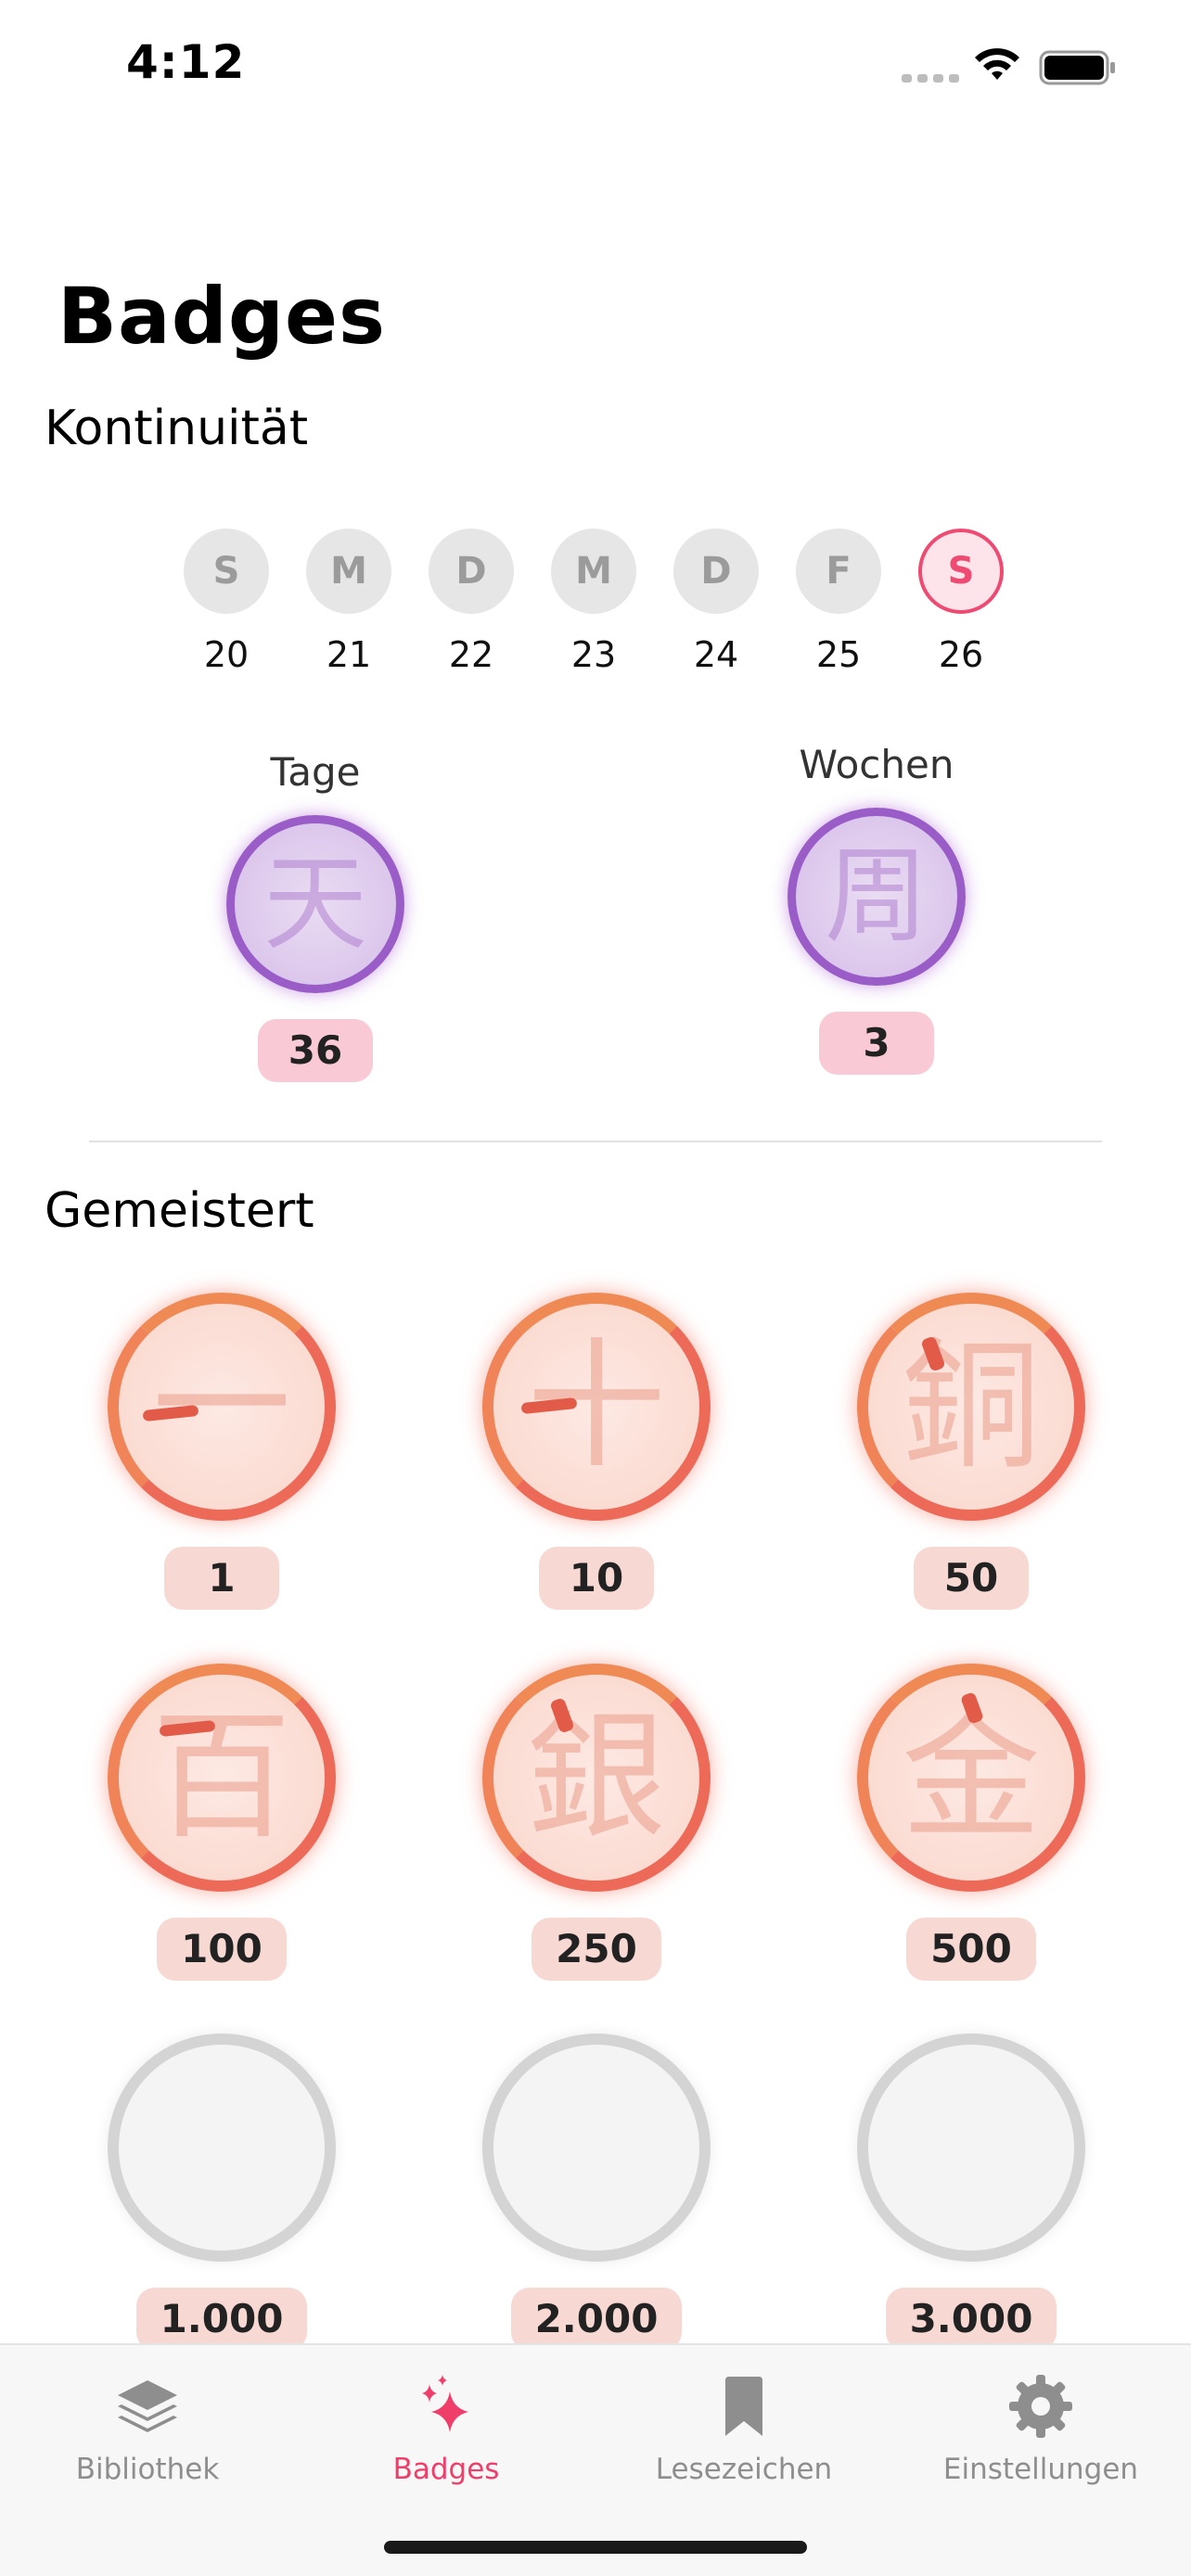  Describe the element at coordinates (931, 79) in the screenshot. I see `cellular-signal-icon` at that location.